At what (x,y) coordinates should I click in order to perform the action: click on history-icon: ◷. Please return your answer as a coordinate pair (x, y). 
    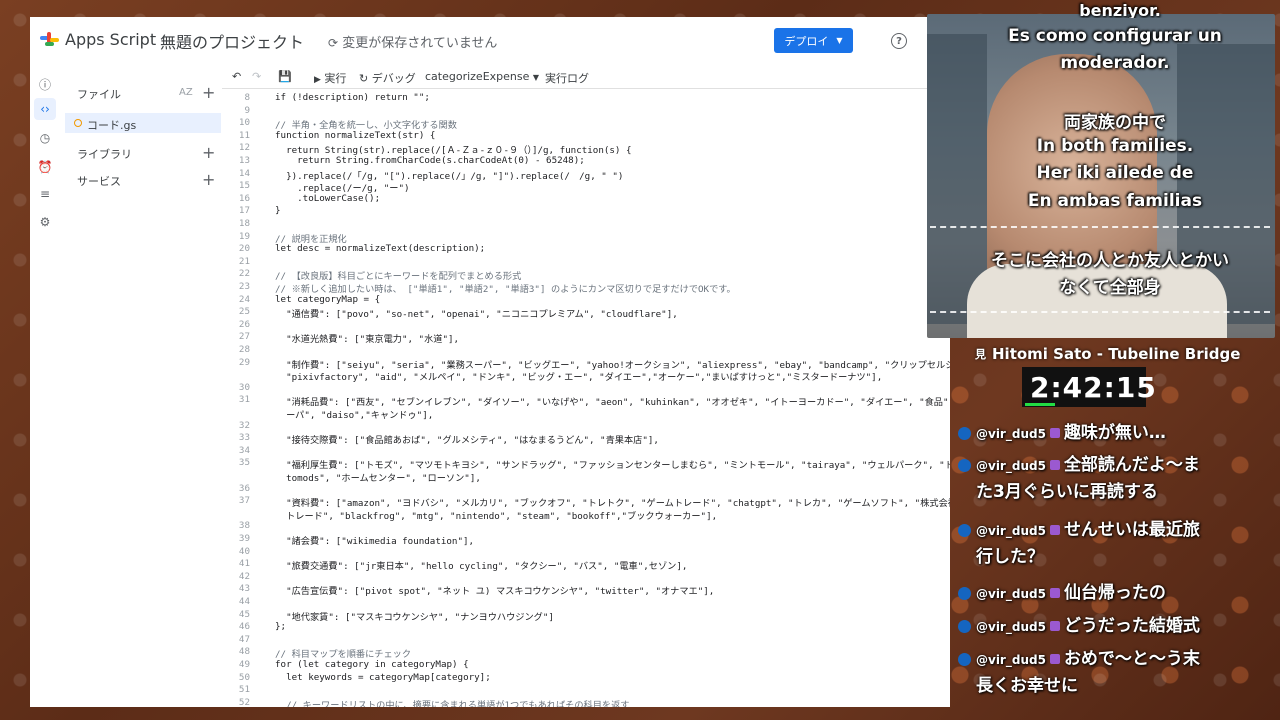
    Looking at the image, I should click on (45, 138).